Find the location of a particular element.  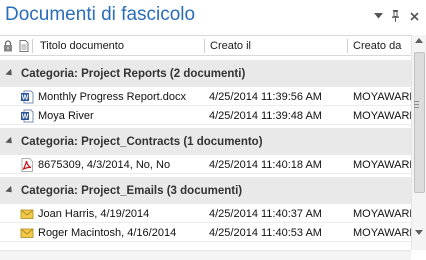

column-header-created-by: Creato da is located at coordinates (375, 46).